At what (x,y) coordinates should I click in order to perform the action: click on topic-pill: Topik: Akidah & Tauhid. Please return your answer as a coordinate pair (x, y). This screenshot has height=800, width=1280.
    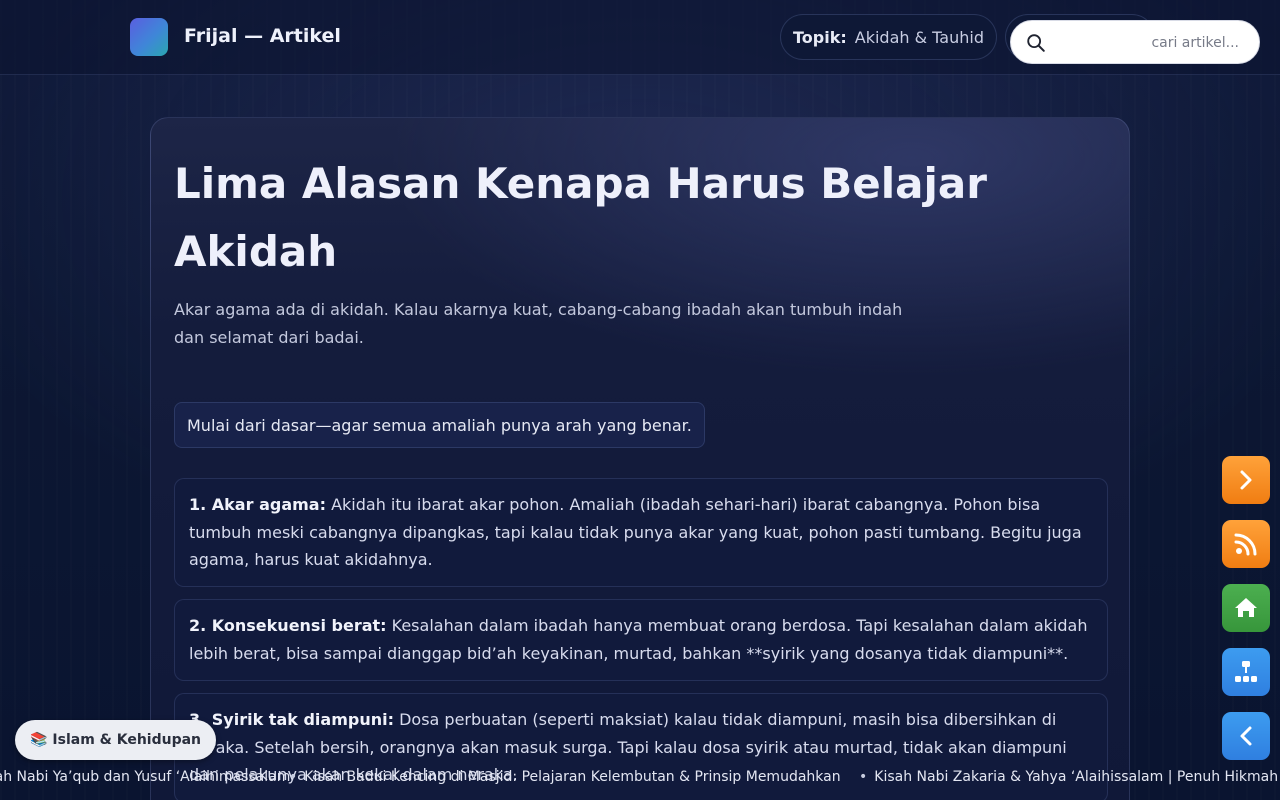
    Looking at the image, I should click on (888, 37).